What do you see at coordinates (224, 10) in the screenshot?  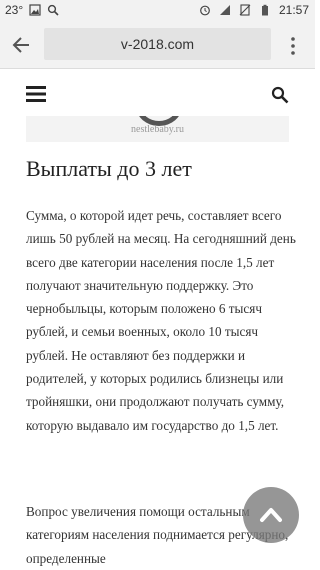 I see `signal-icon` at bounding box center [224, 10].